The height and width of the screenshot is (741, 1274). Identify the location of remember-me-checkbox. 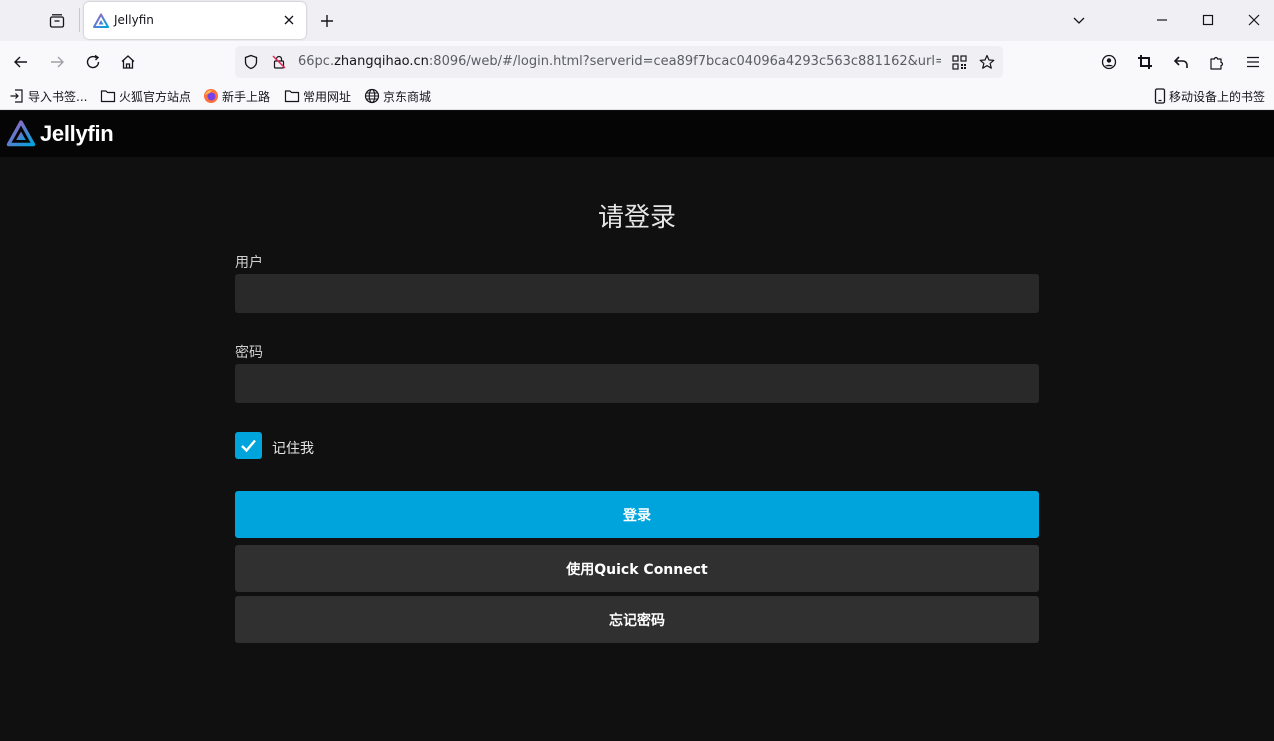
(248, 445).